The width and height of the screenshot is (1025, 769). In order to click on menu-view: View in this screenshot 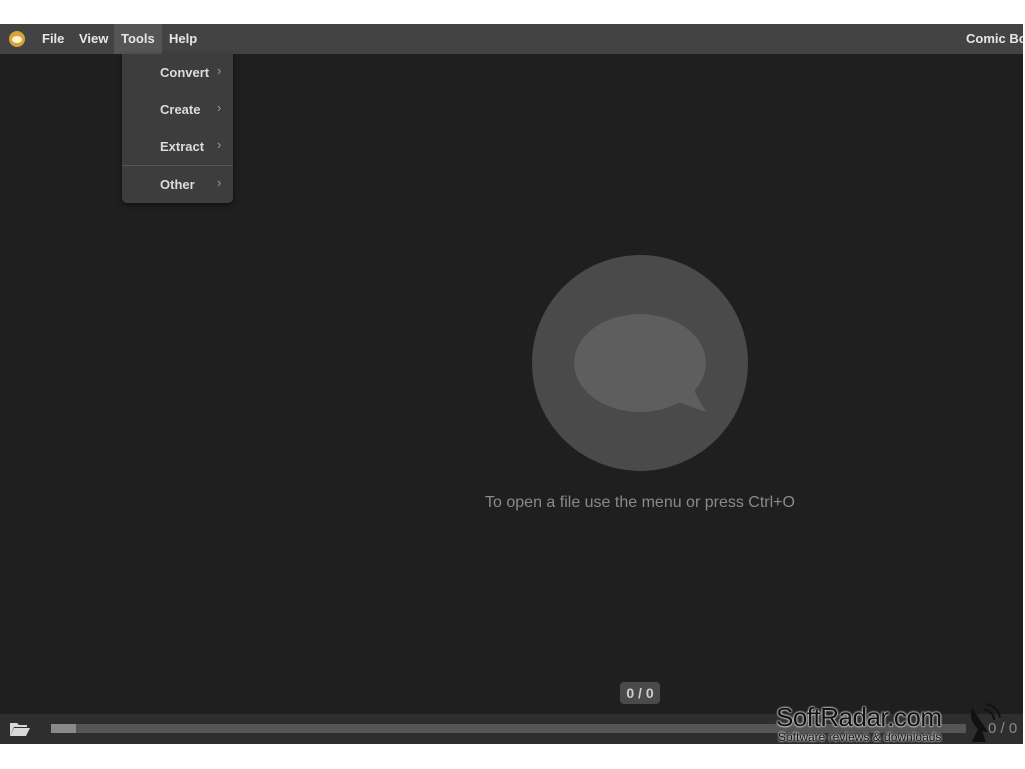, I will do `click(93, 39)`.